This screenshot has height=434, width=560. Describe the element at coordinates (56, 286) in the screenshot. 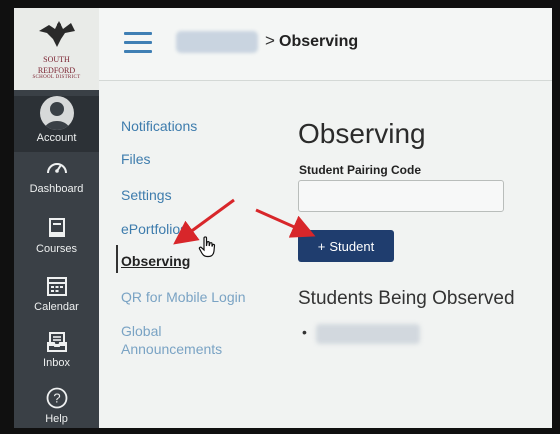

I see `calendar-icon` at that location.